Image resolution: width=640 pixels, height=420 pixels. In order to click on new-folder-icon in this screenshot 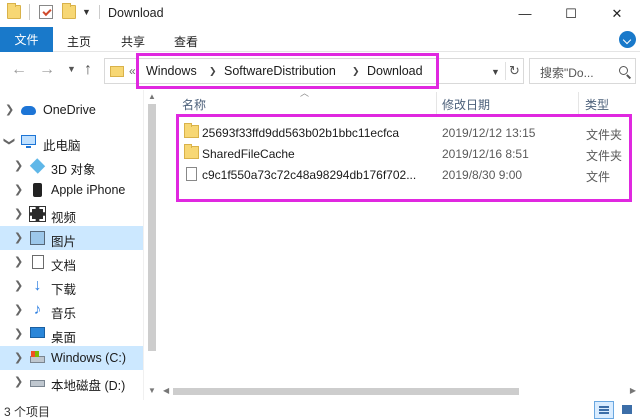, I will do `click(69, 11)`.